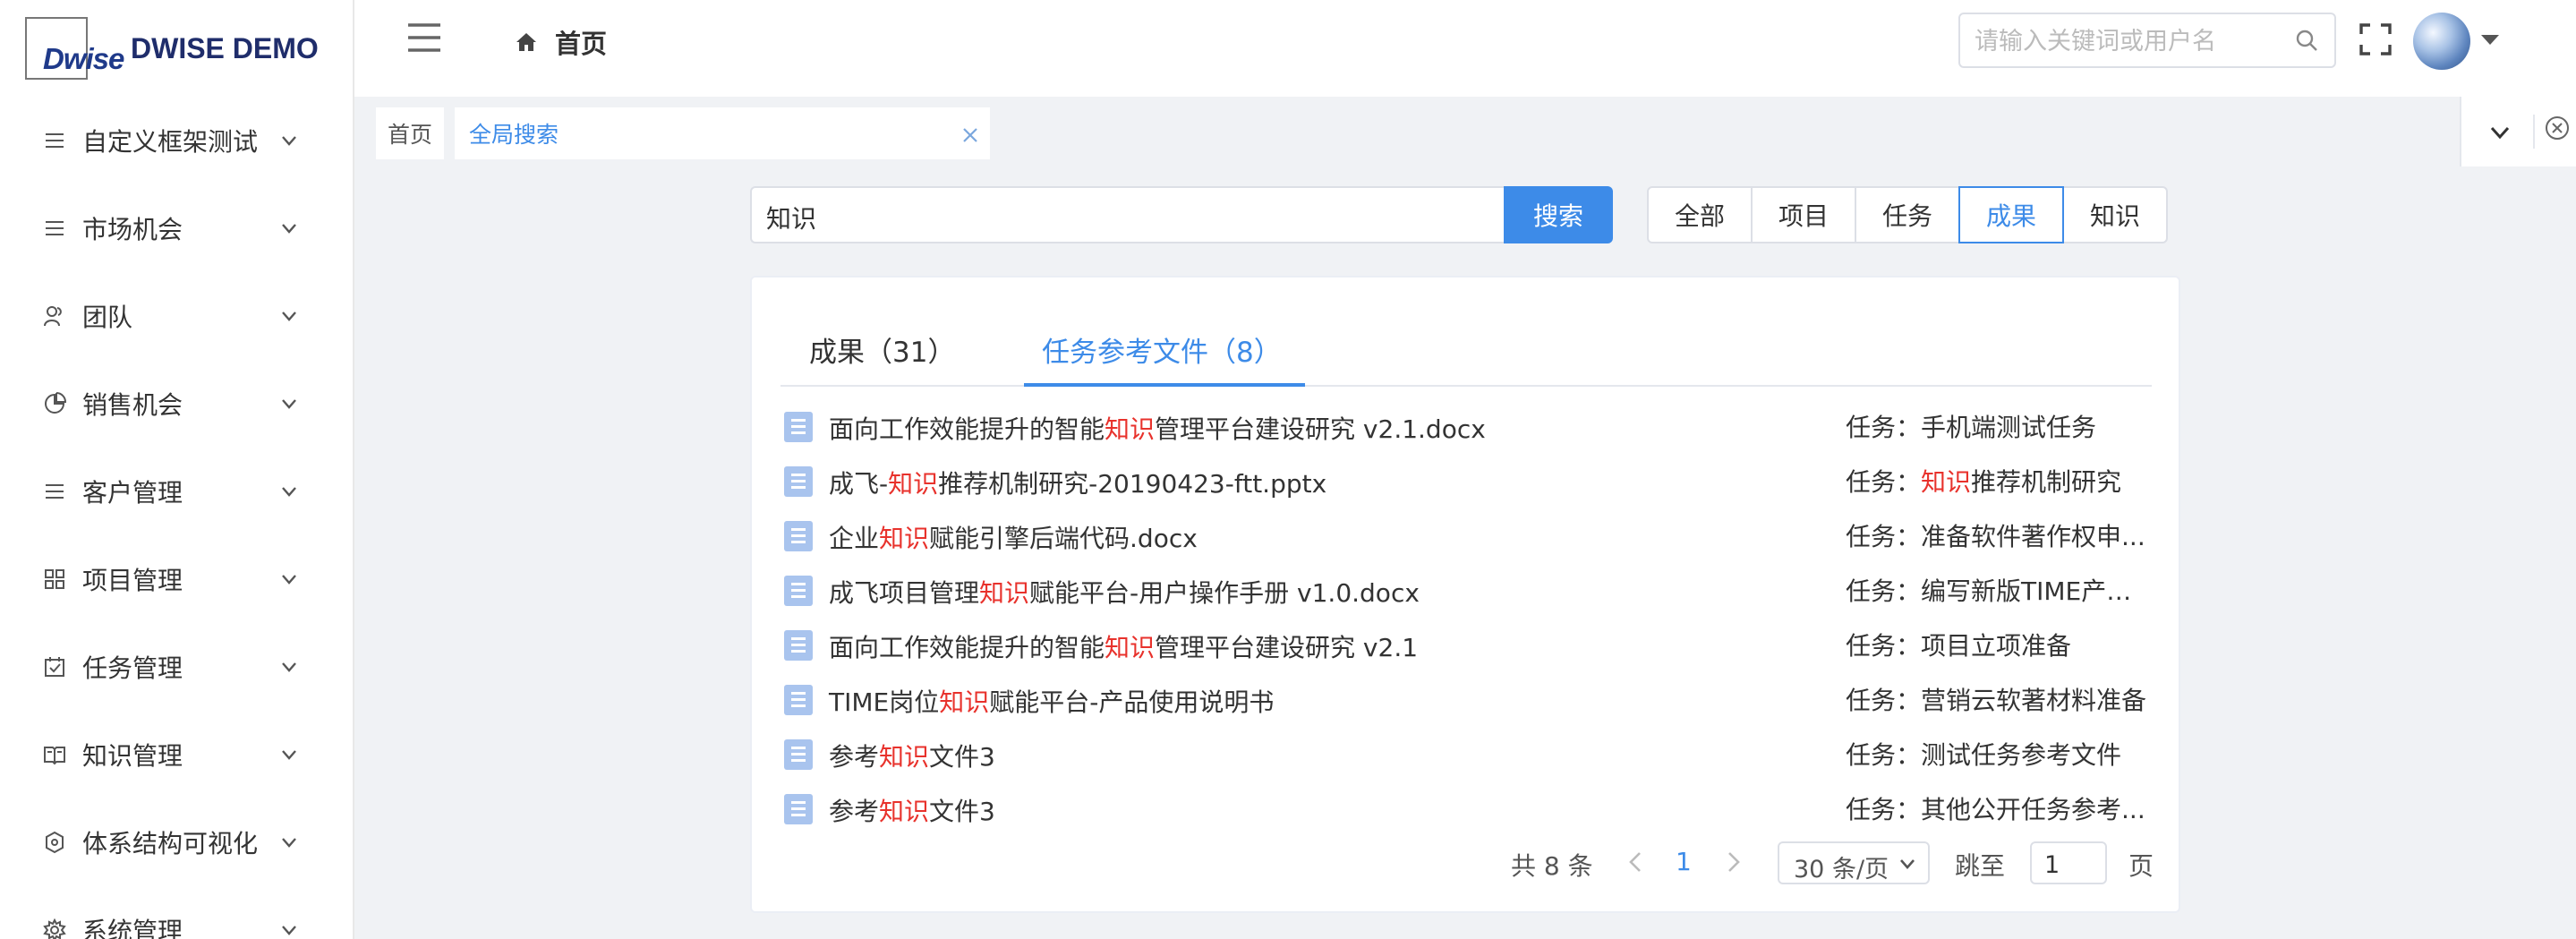 The height and width of the screenshot is (939, 2576). Describe the element at coordinates (2115, 214) in the screenshot. I see `filter-button: 知识` at that location.